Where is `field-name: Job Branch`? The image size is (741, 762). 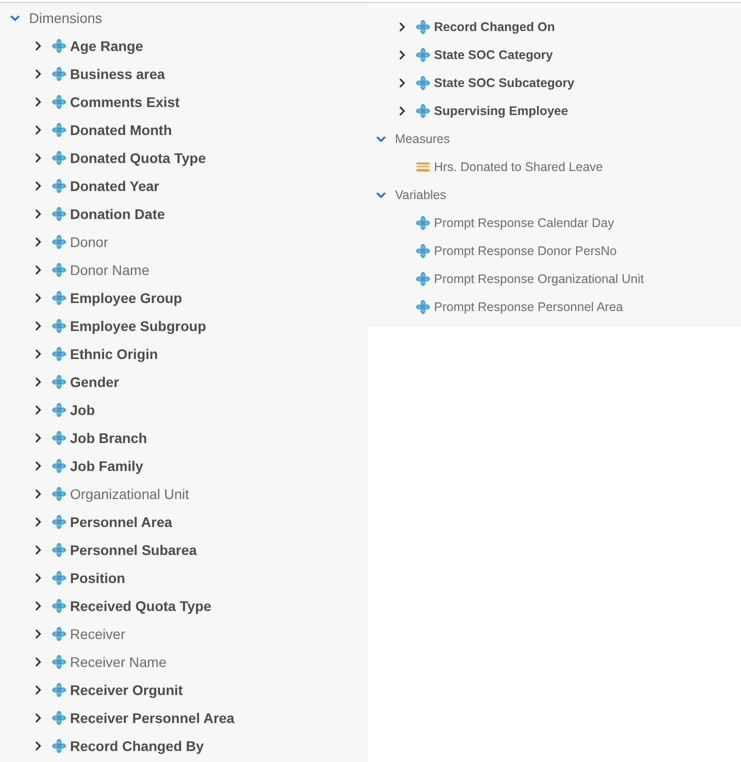
field-name: Job Branch is located at coordinates (109, 438).